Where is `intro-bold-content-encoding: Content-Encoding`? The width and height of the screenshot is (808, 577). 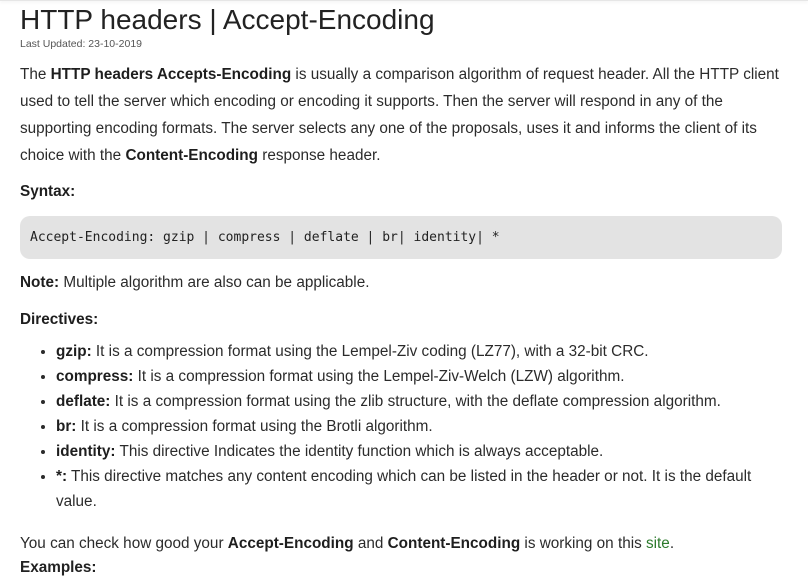
intro-bold-content-encoding: Content-Encoding is located at coordinates (191, 155).